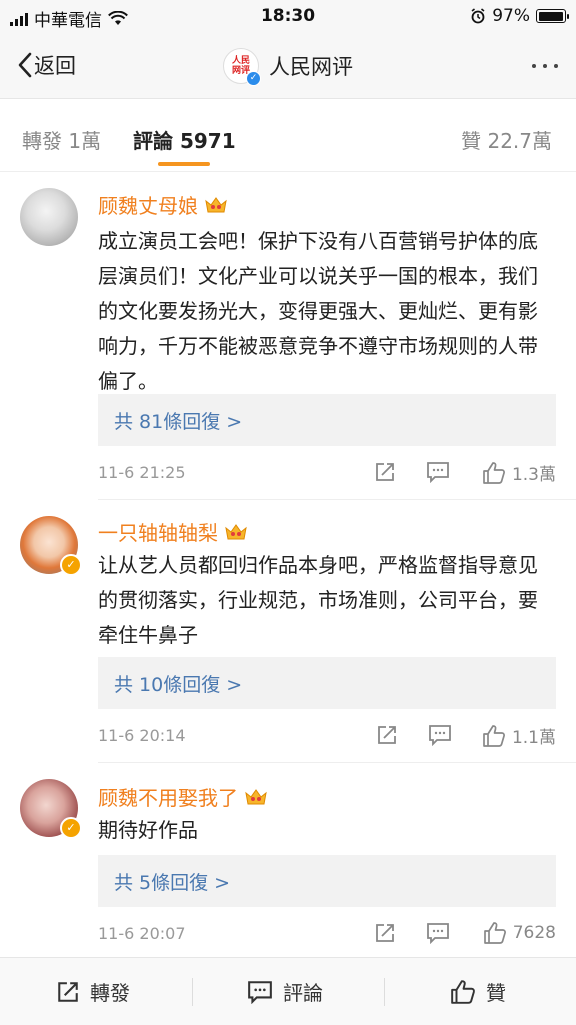 This screenshot has width=576, height=1025. I want to click on repost-label: 轉發, so click(110, 993).